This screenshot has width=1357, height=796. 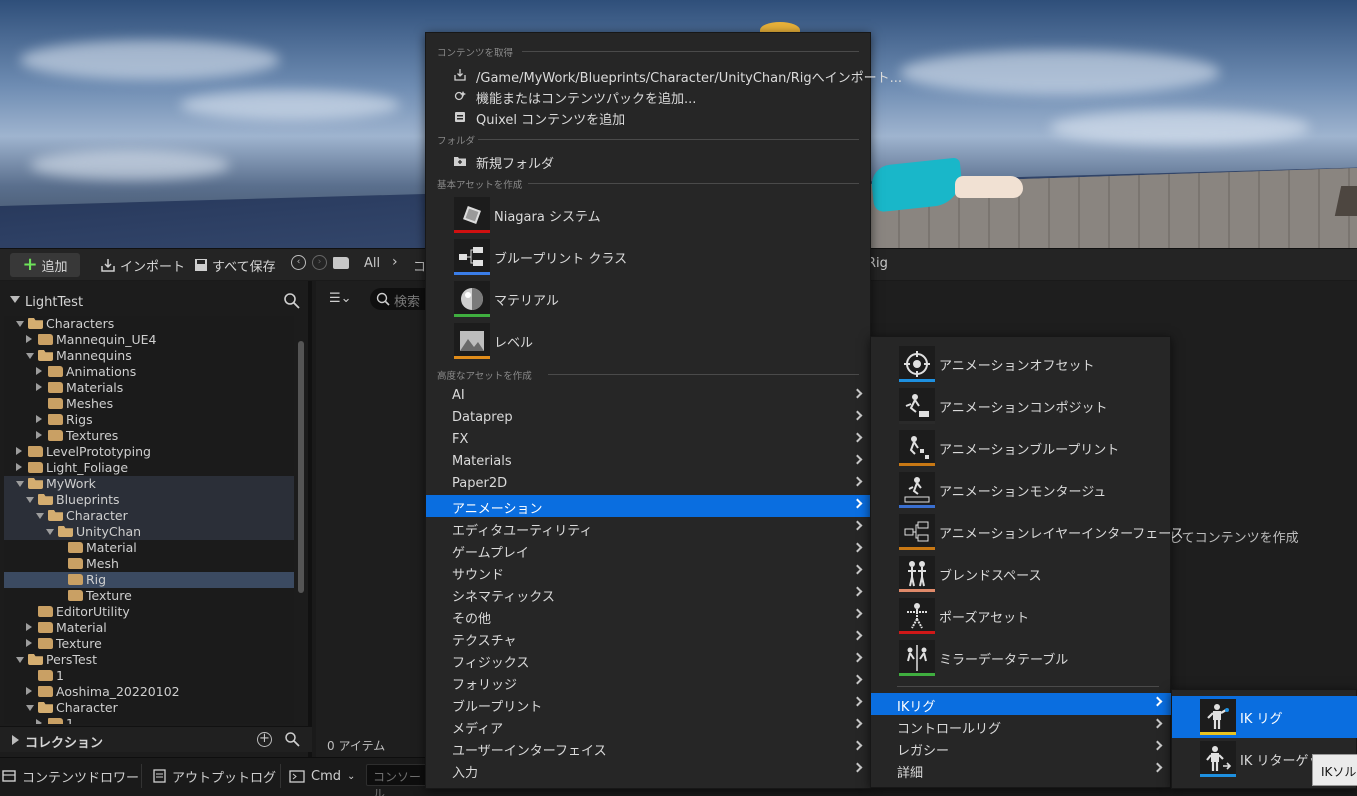 What do you see at coordinates (649, 341) in the screenshot?
I see `menu-item-level: レベル` at bounding box center [649, 341].